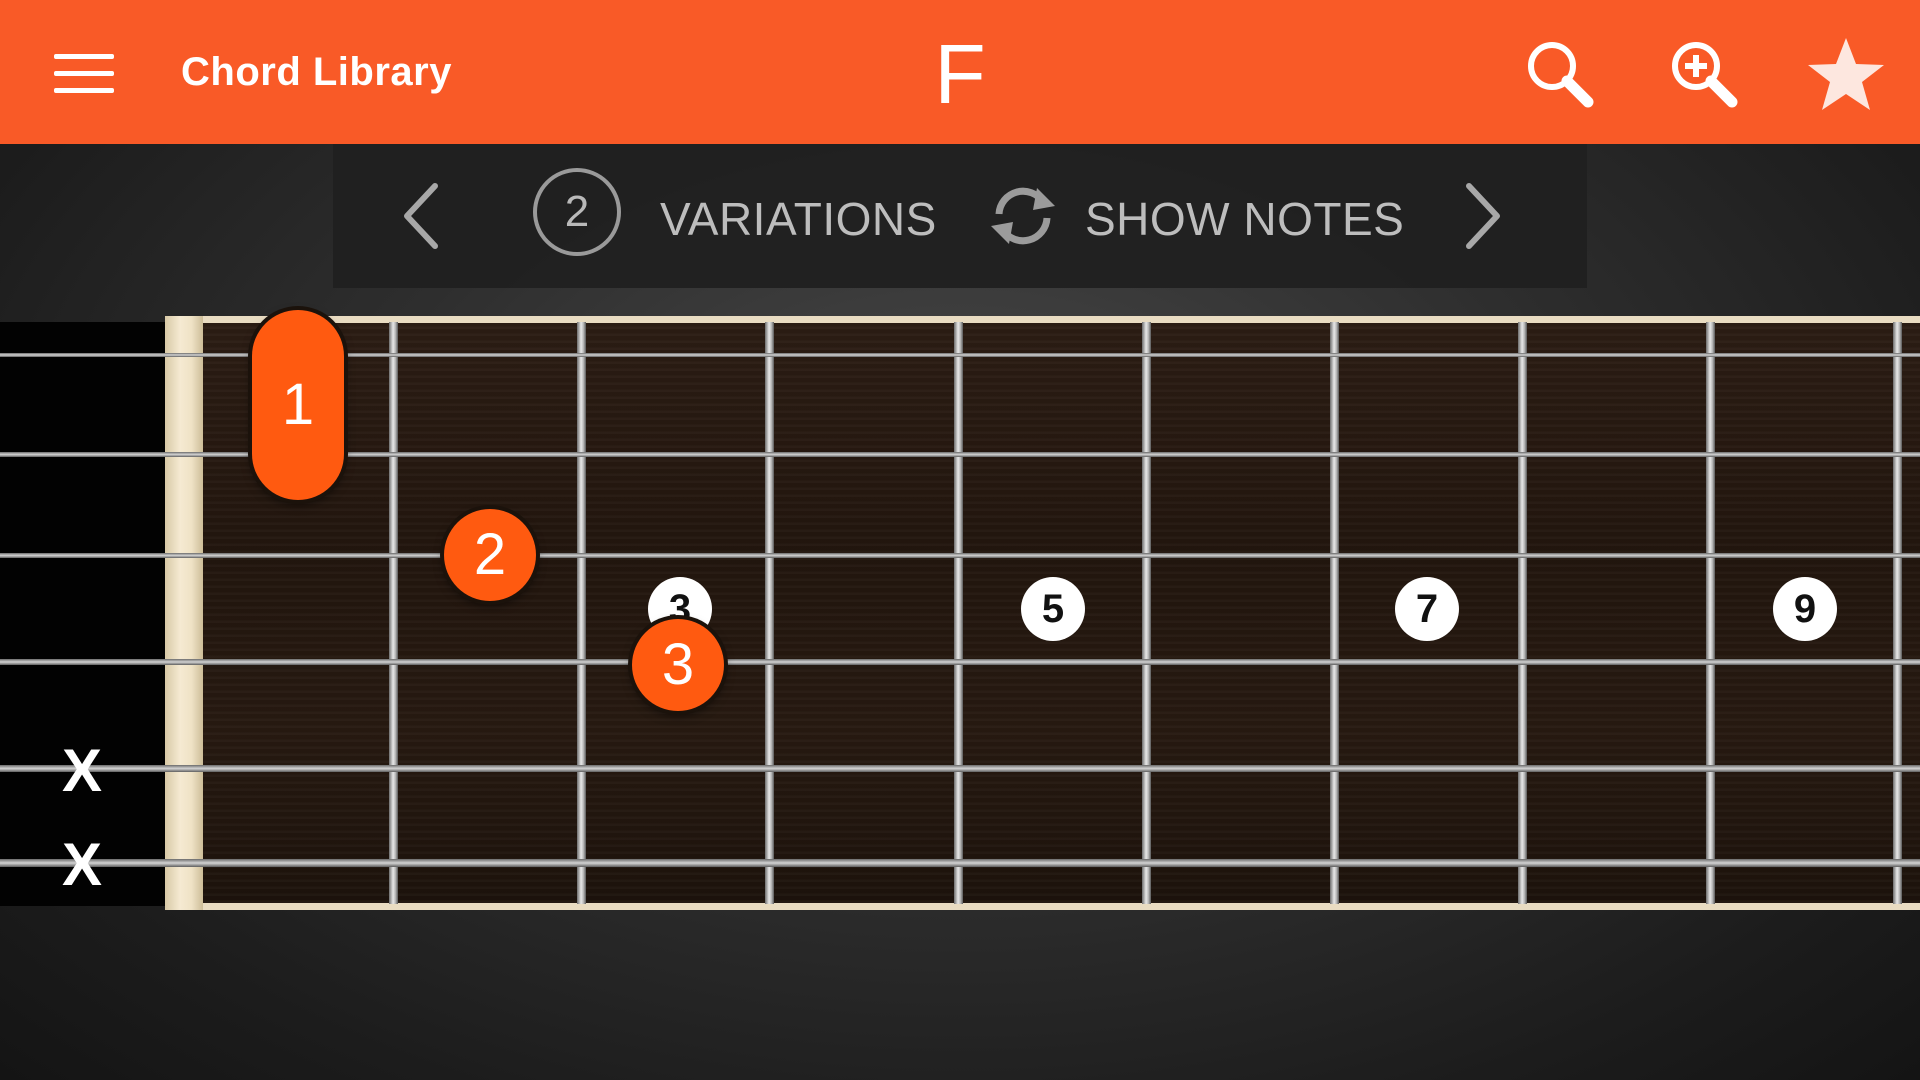 This screenshot has width=1920, height=1080. I want to click on finger-position-2: 2, so click(490, 555).